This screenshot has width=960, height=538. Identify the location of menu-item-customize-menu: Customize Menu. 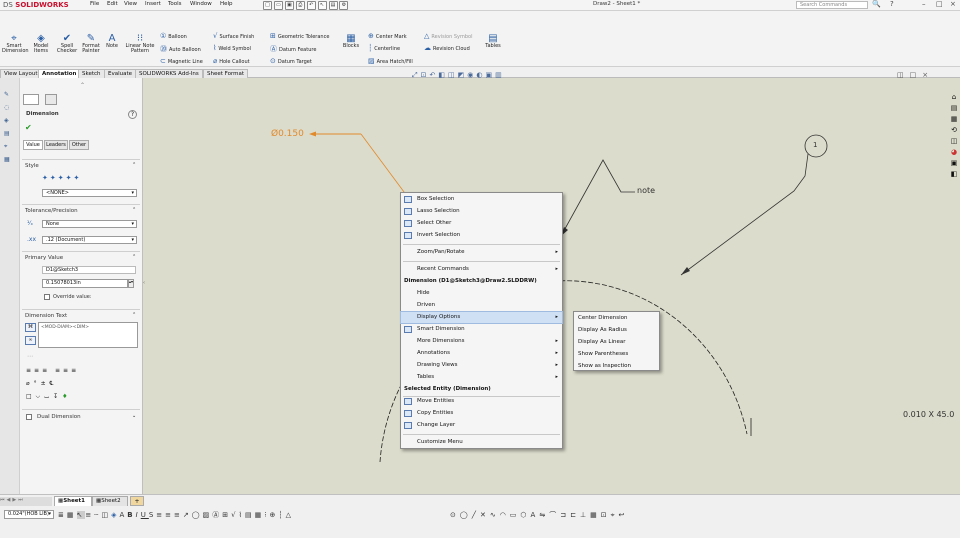
(481, 442).